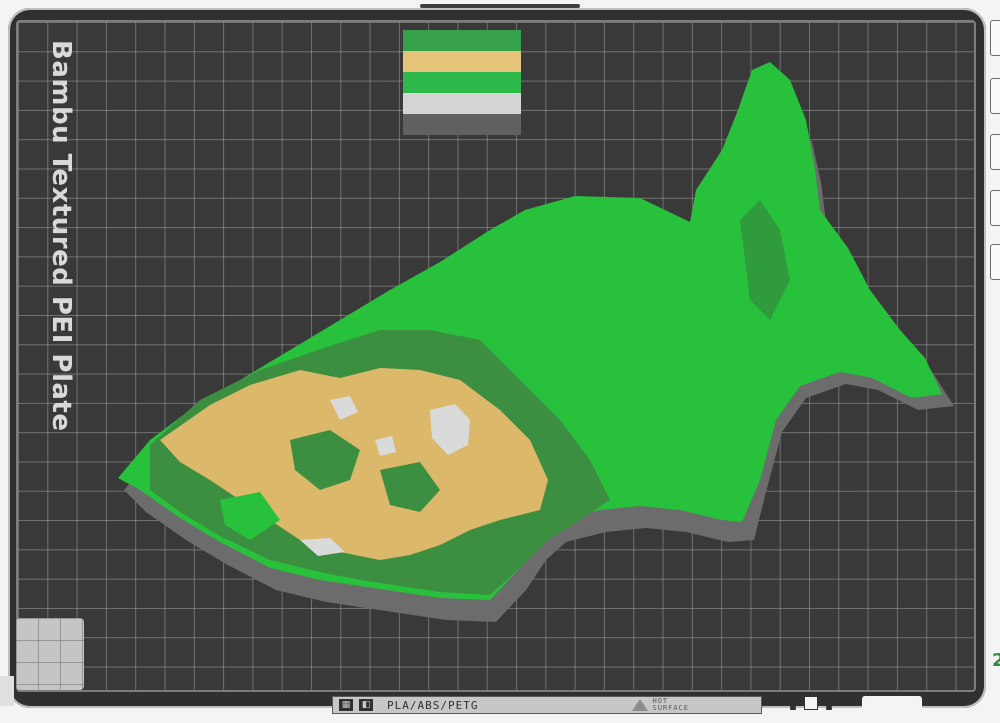 The height and width of the screenshot is (723, 1000). I want to click on plate-bottom-strip: ▦ ◧ PLA/ABS/PETG HOT SURFACE, so click(632, 705).